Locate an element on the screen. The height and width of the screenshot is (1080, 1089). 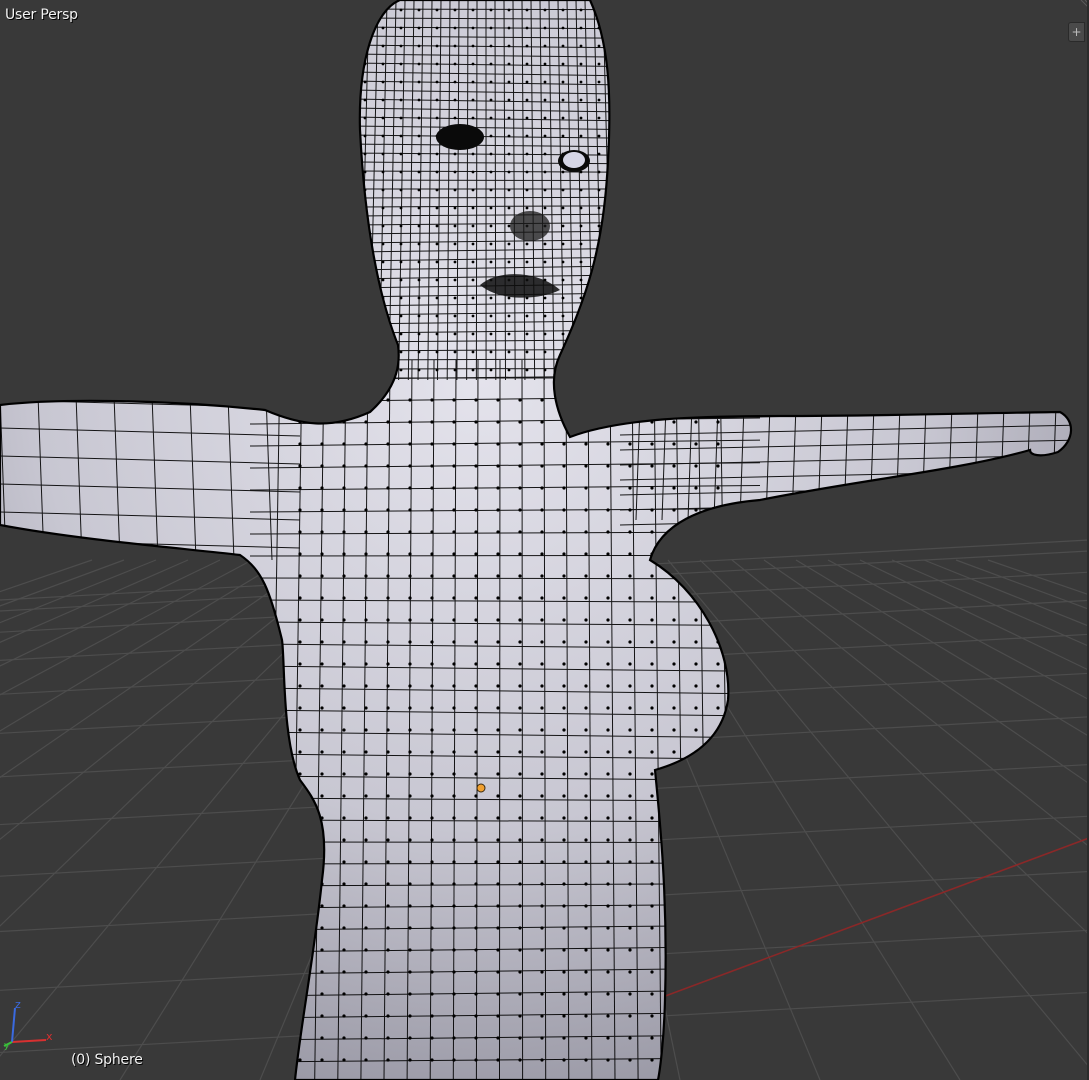
x-axis-line is located at coordinates (874, 918).